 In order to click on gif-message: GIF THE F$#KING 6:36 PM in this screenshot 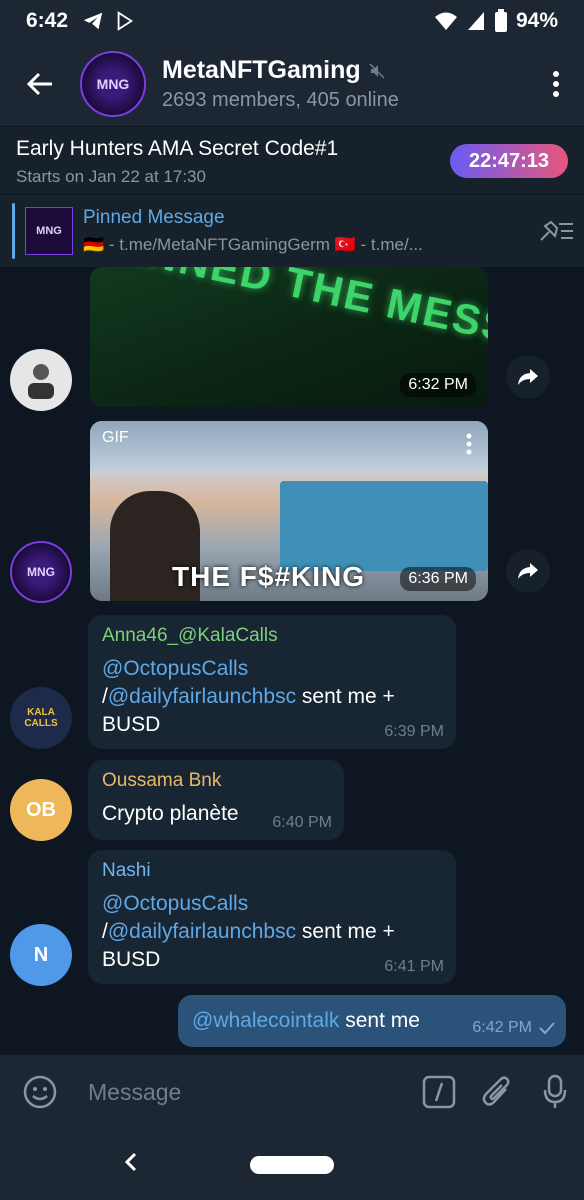, I will do `click(289, 511)`.